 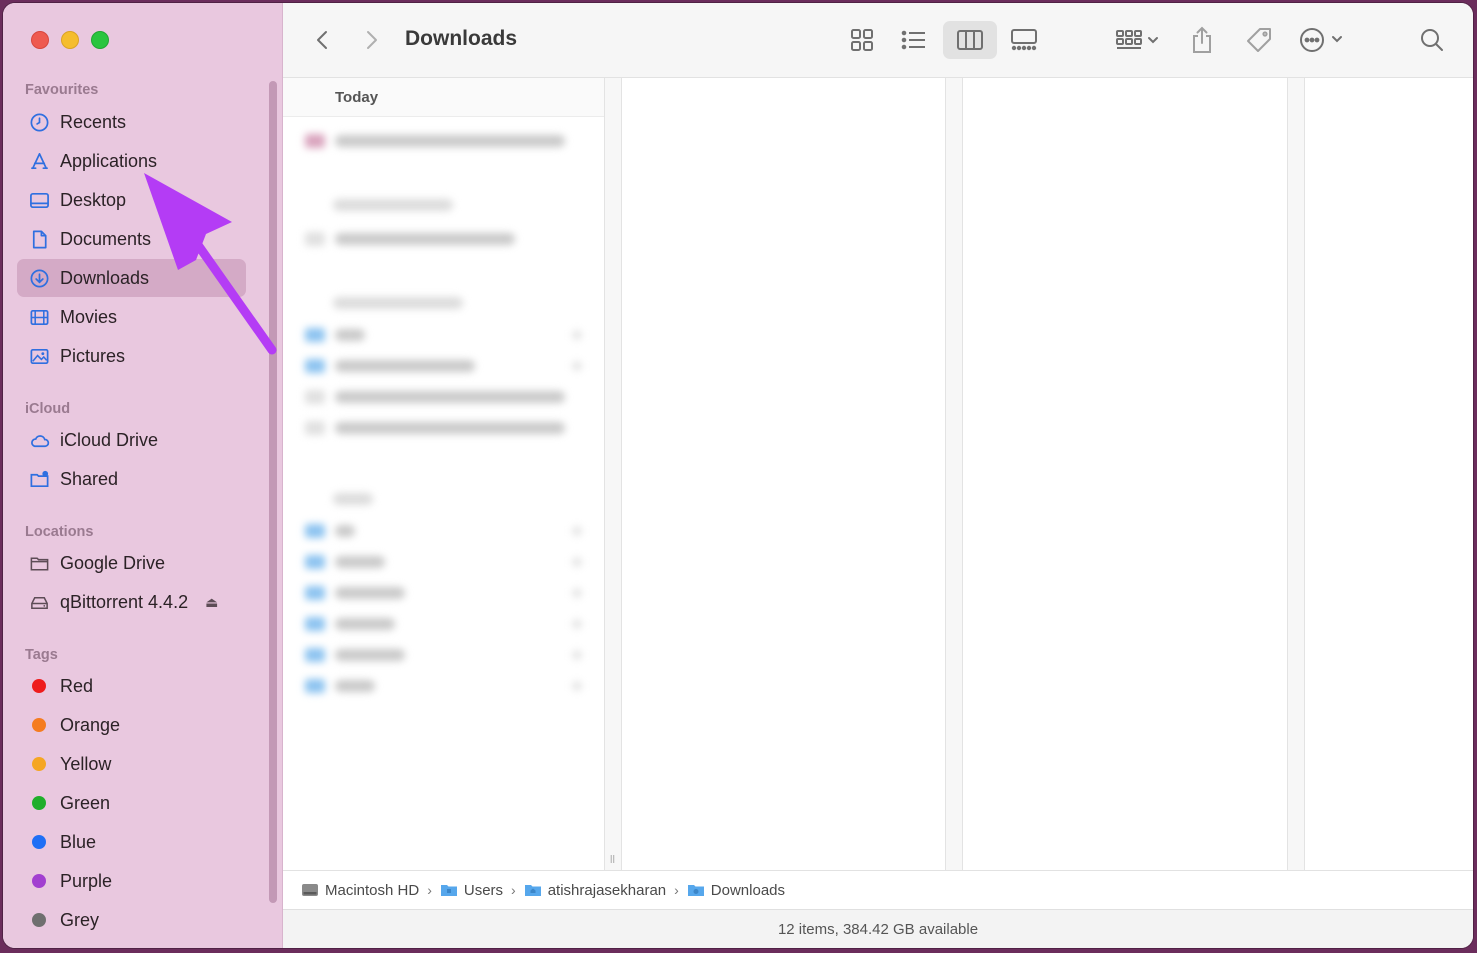 I want to click on columns-icon, so click(x=970, y=40).